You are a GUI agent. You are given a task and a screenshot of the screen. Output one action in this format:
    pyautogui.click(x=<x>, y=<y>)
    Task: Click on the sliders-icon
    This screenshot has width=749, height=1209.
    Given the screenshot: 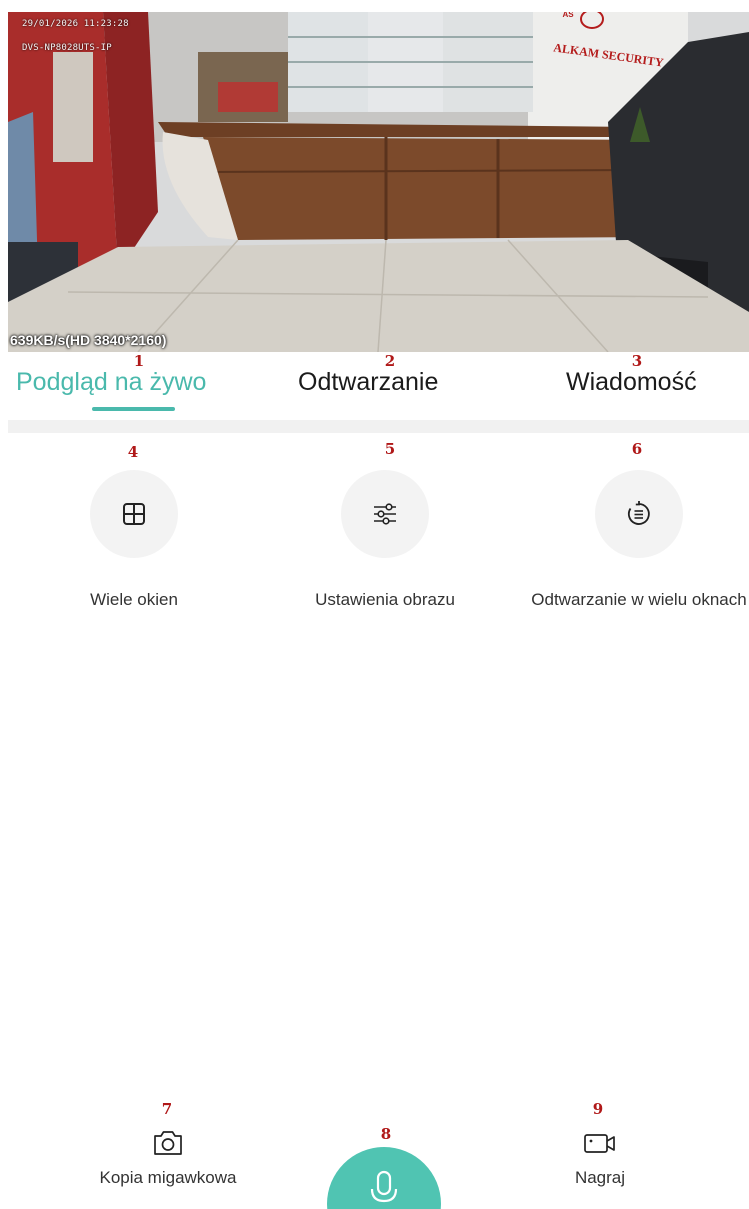 What is the action you would take?
    pyautogui.click(x=385, y=514)
    